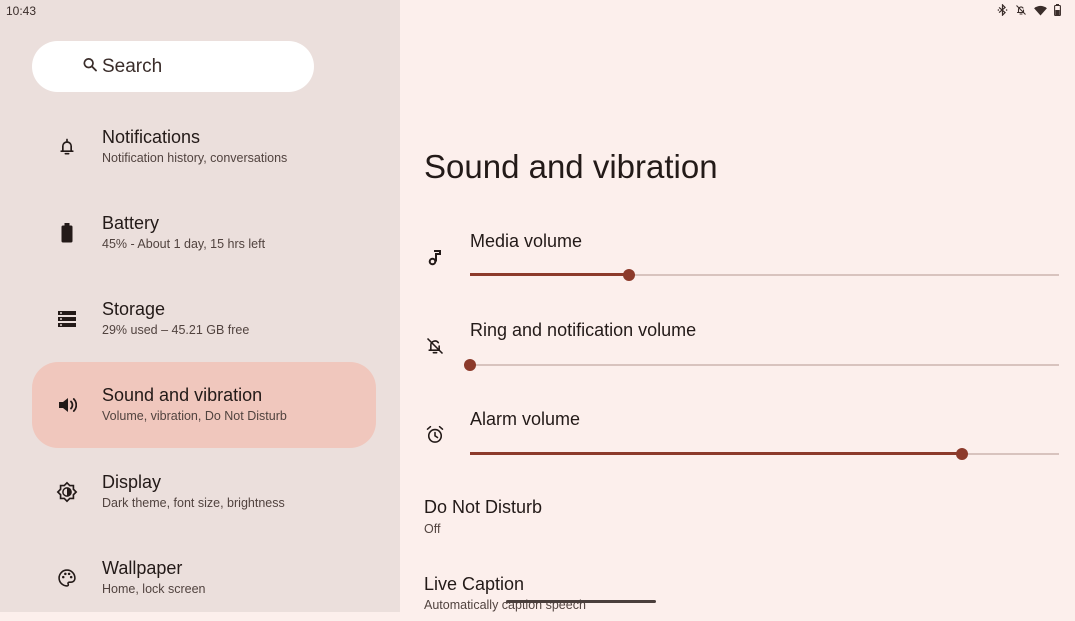  I want to click on sidebar-item-title: Battery, so click(131, 223).